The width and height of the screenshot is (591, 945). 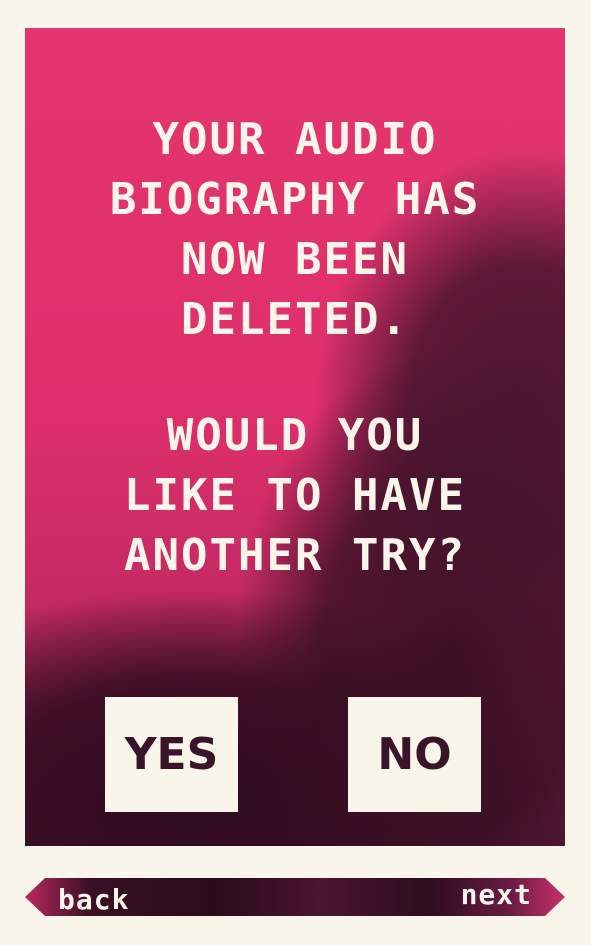 I want to click on retry-question: WOULD YOU LIKE TO HAVE ANOTHER TRY?, so click(x=295, y=495).